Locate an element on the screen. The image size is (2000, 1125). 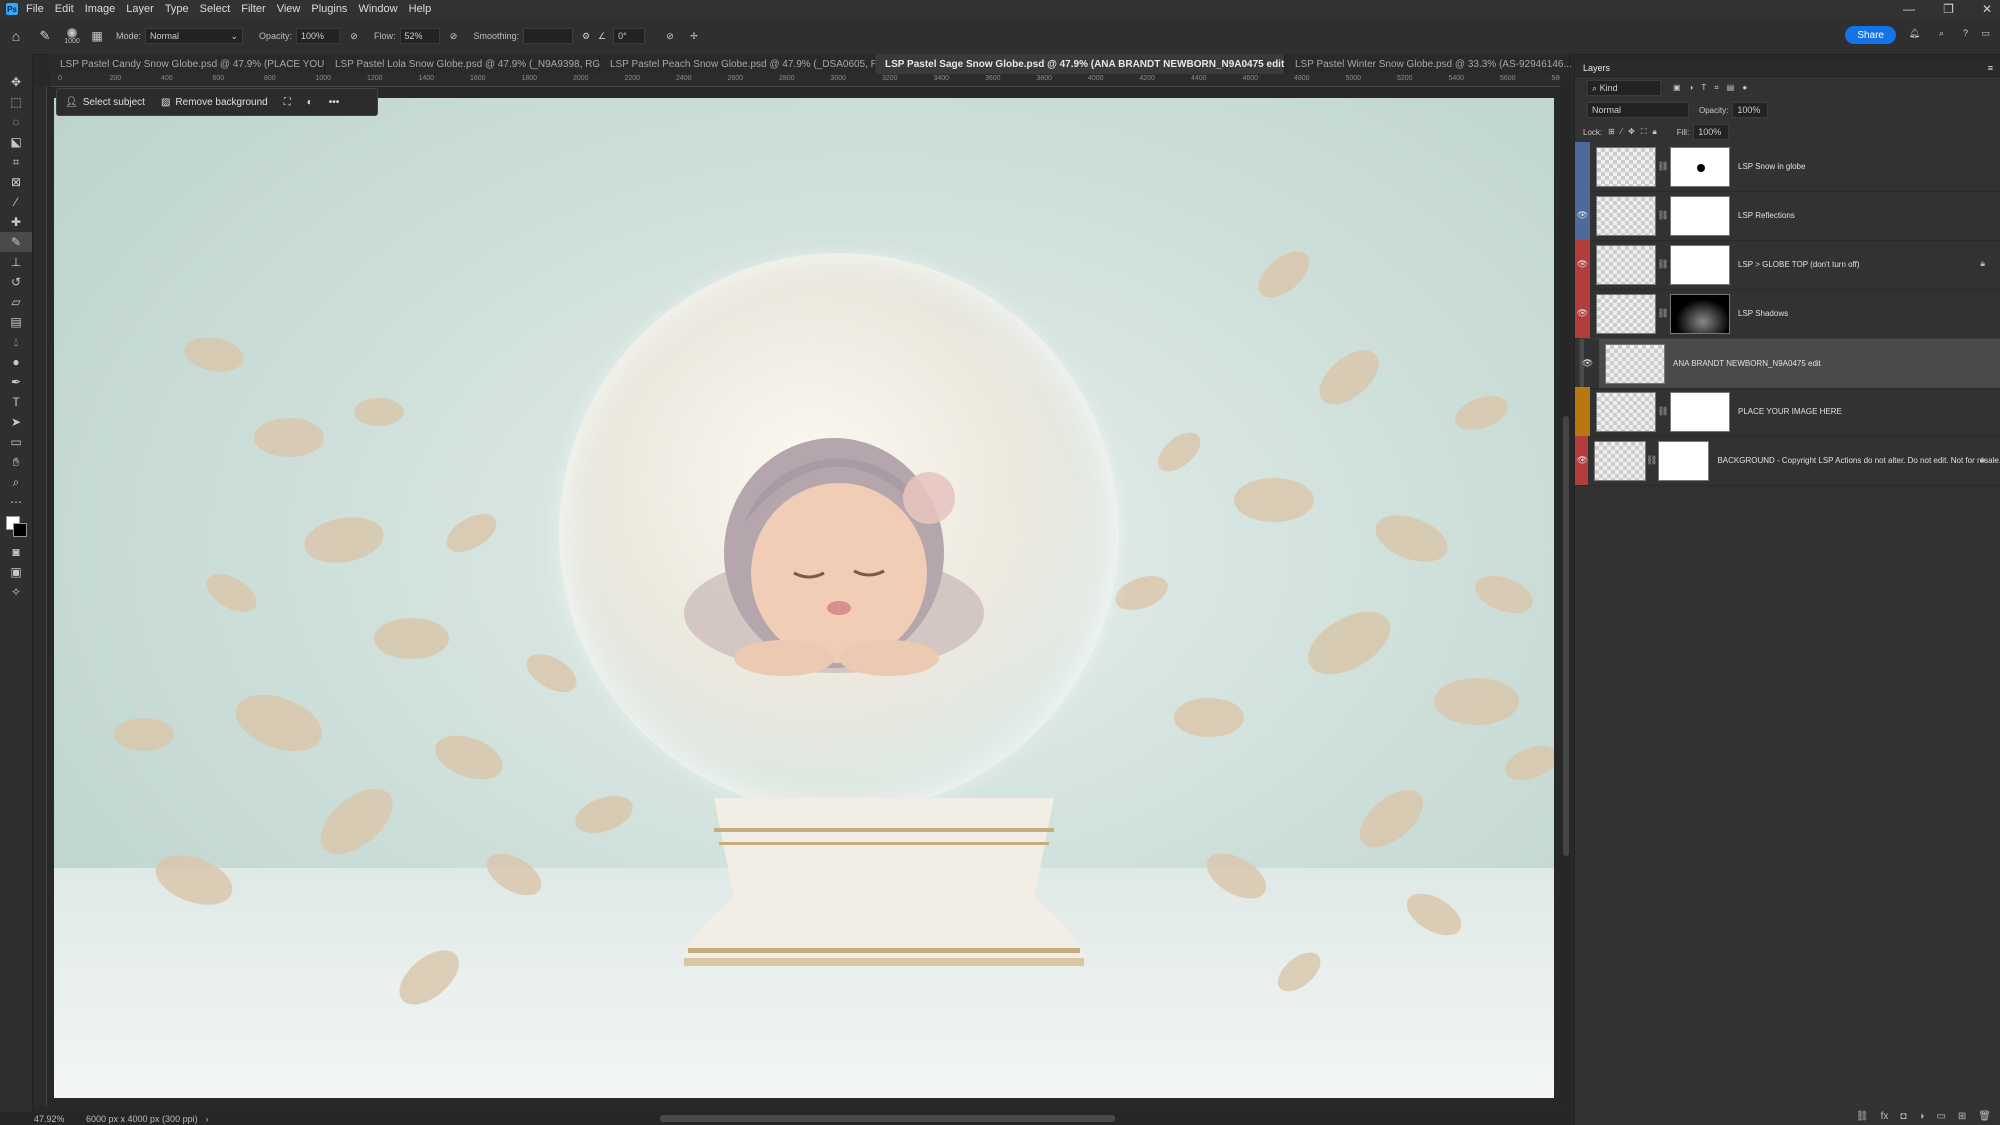
link-layers-icon: ⛓ is located at coordinates (1862, 1116).